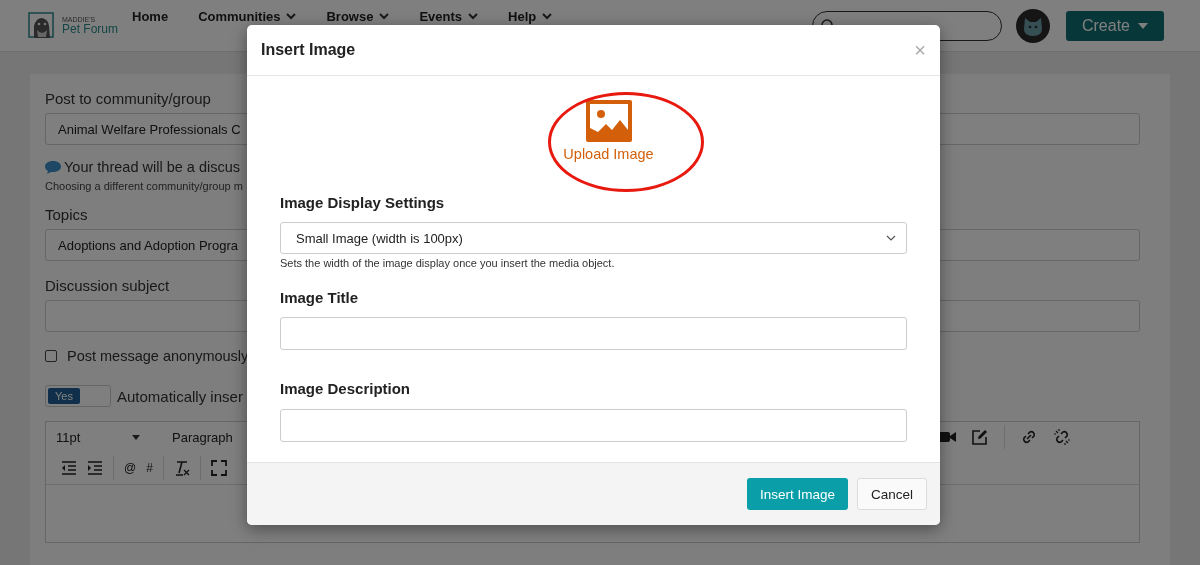  Describe the element at coordinates (891, 494) in the screenshot. I see `cancel-button: Cancel` at that location.